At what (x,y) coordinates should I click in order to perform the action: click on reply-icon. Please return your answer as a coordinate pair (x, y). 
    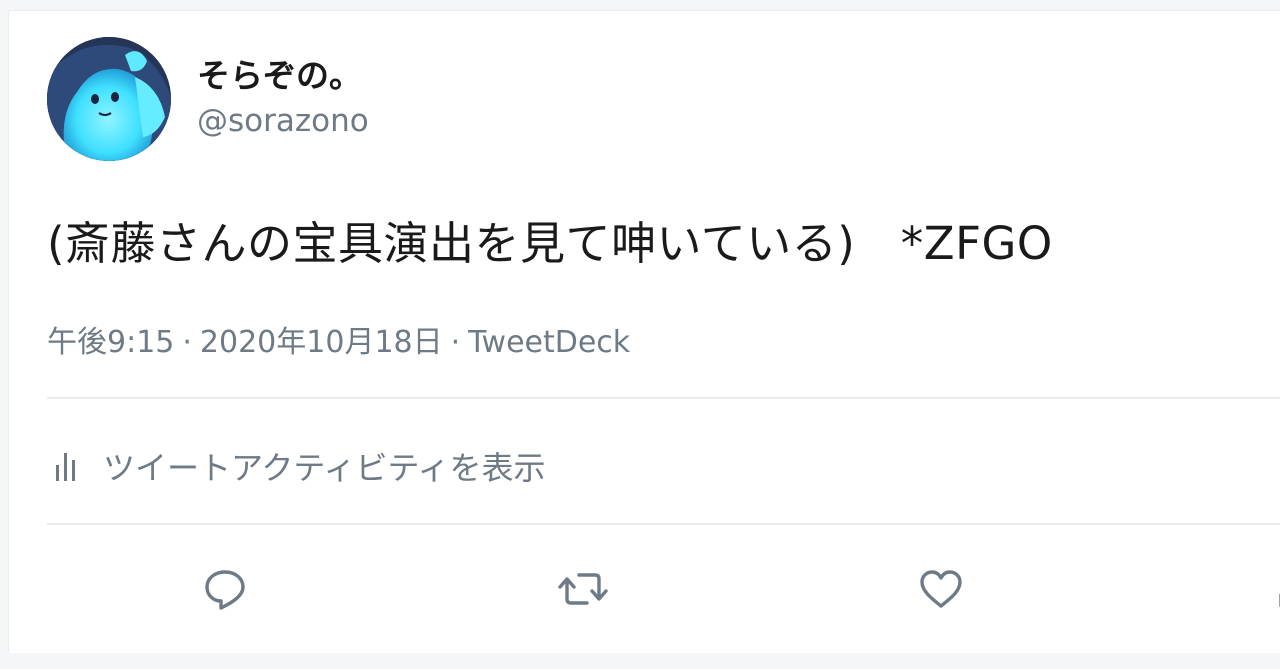
    Looking at the image, I should click on (225, 590).